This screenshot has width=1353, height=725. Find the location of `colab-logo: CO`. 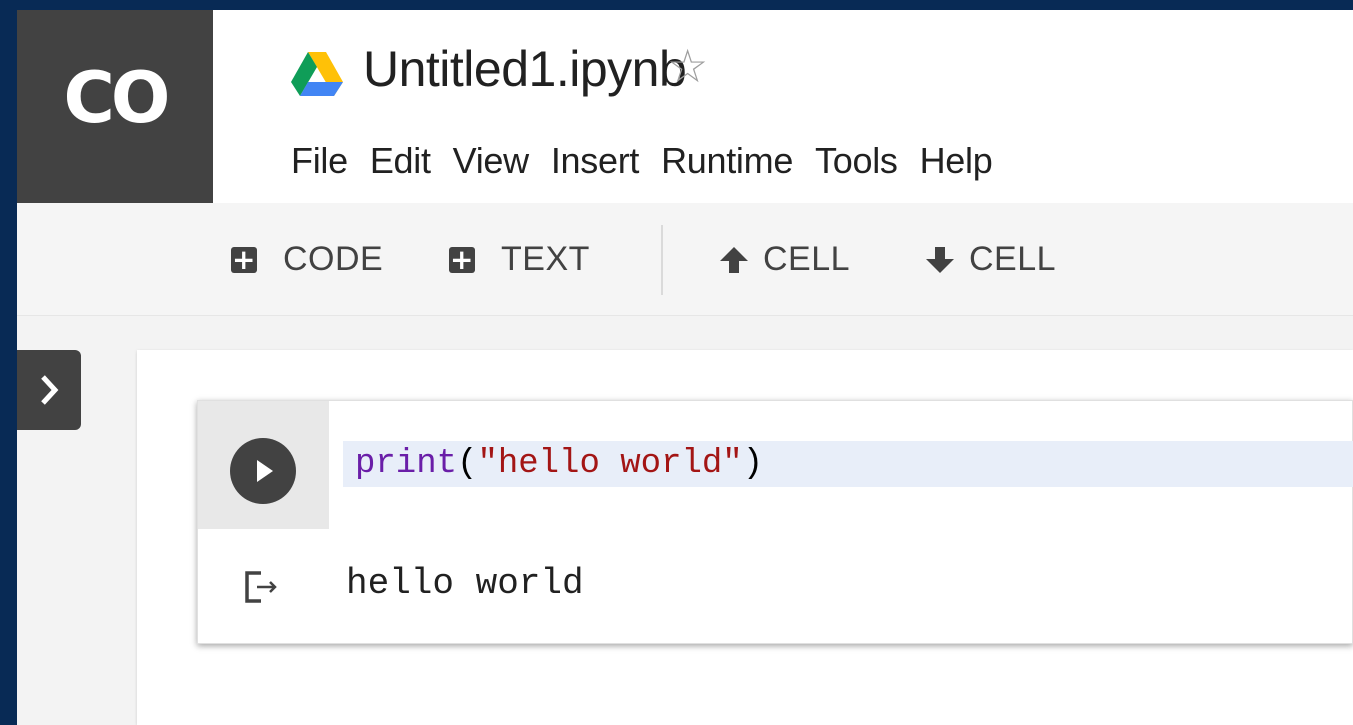

colab-logo: CO is located at coordinates (115, 106).